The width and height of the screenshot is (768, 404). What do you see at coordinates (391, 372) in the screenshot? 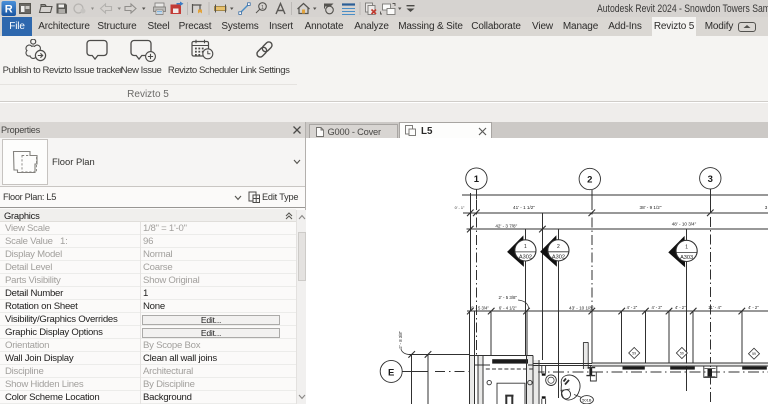
I see `svg-text: E` at bounding box center [391, 372].